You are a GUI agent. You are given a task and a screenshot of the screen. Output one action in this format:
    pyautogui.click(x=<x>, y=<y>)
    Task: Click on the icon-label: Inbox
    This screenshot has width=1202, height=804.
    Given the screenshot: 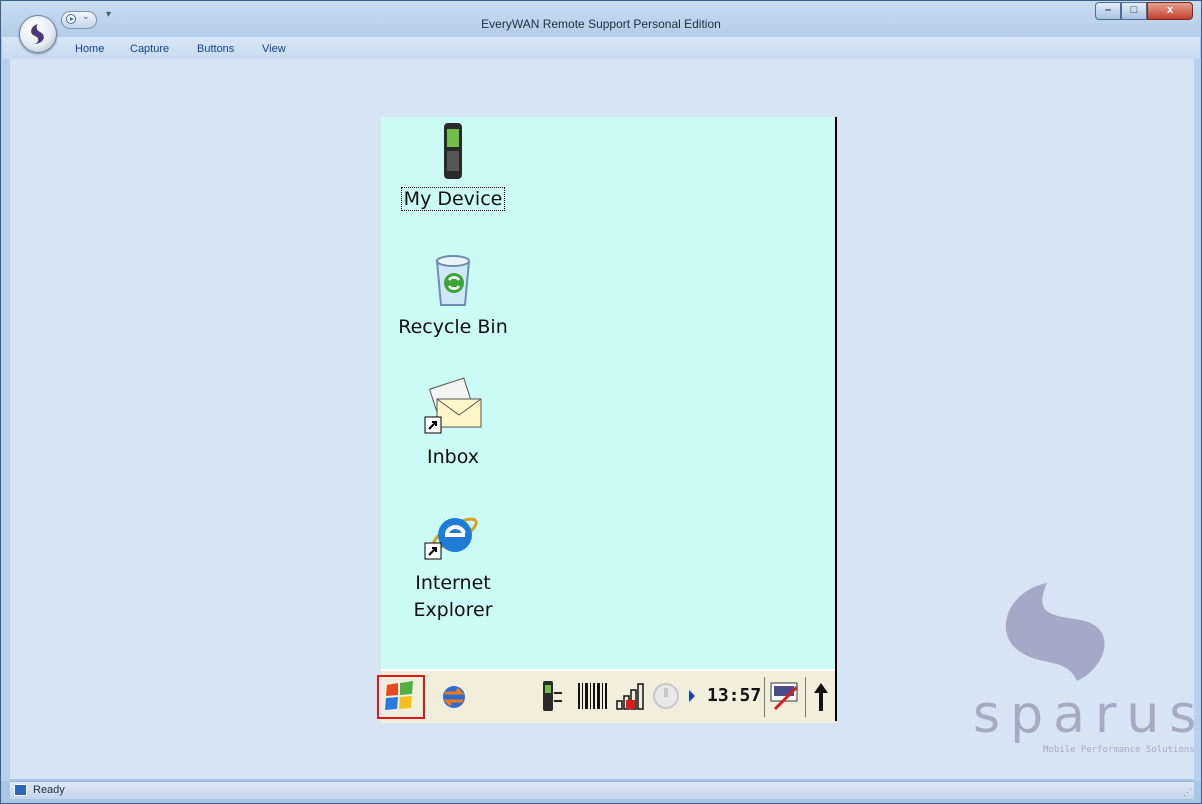 What is the action you would take?
    pyautogui.click(x=453, y=457)
    